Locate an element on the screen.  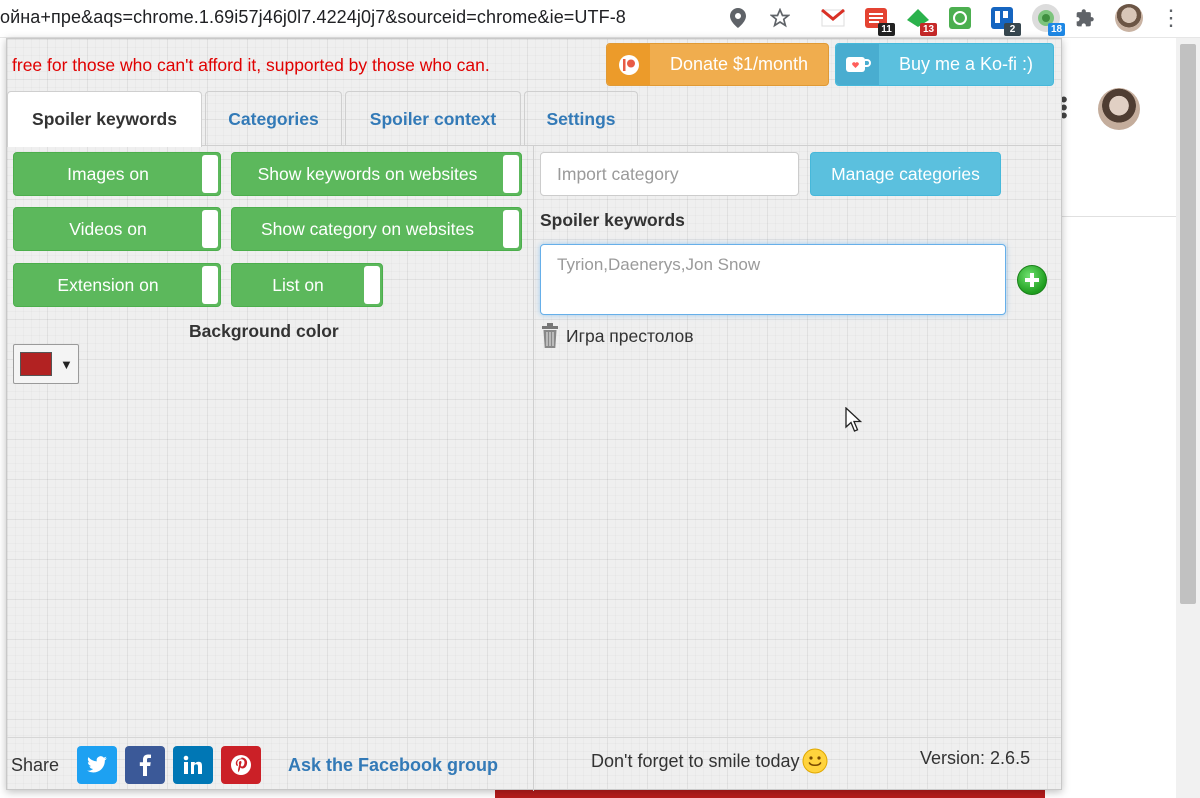
tab-categories: Categories is located at coordinates (273, 118).